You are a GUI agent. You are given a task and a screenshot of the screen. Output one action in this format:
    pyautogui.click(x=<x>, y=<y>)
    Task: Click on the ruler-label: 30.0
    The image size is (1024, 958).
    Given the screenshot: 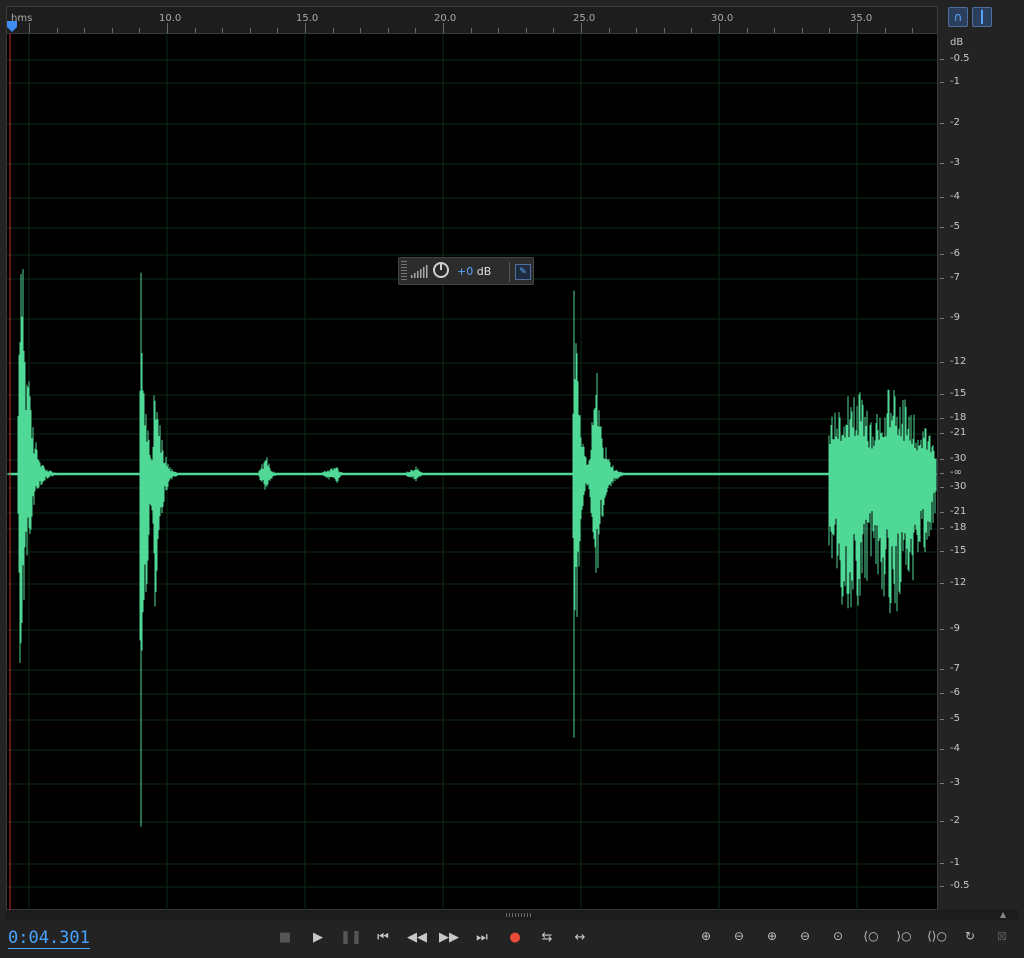 What is the action you would take?
    pyautogui.click(x=722, y=18)
    